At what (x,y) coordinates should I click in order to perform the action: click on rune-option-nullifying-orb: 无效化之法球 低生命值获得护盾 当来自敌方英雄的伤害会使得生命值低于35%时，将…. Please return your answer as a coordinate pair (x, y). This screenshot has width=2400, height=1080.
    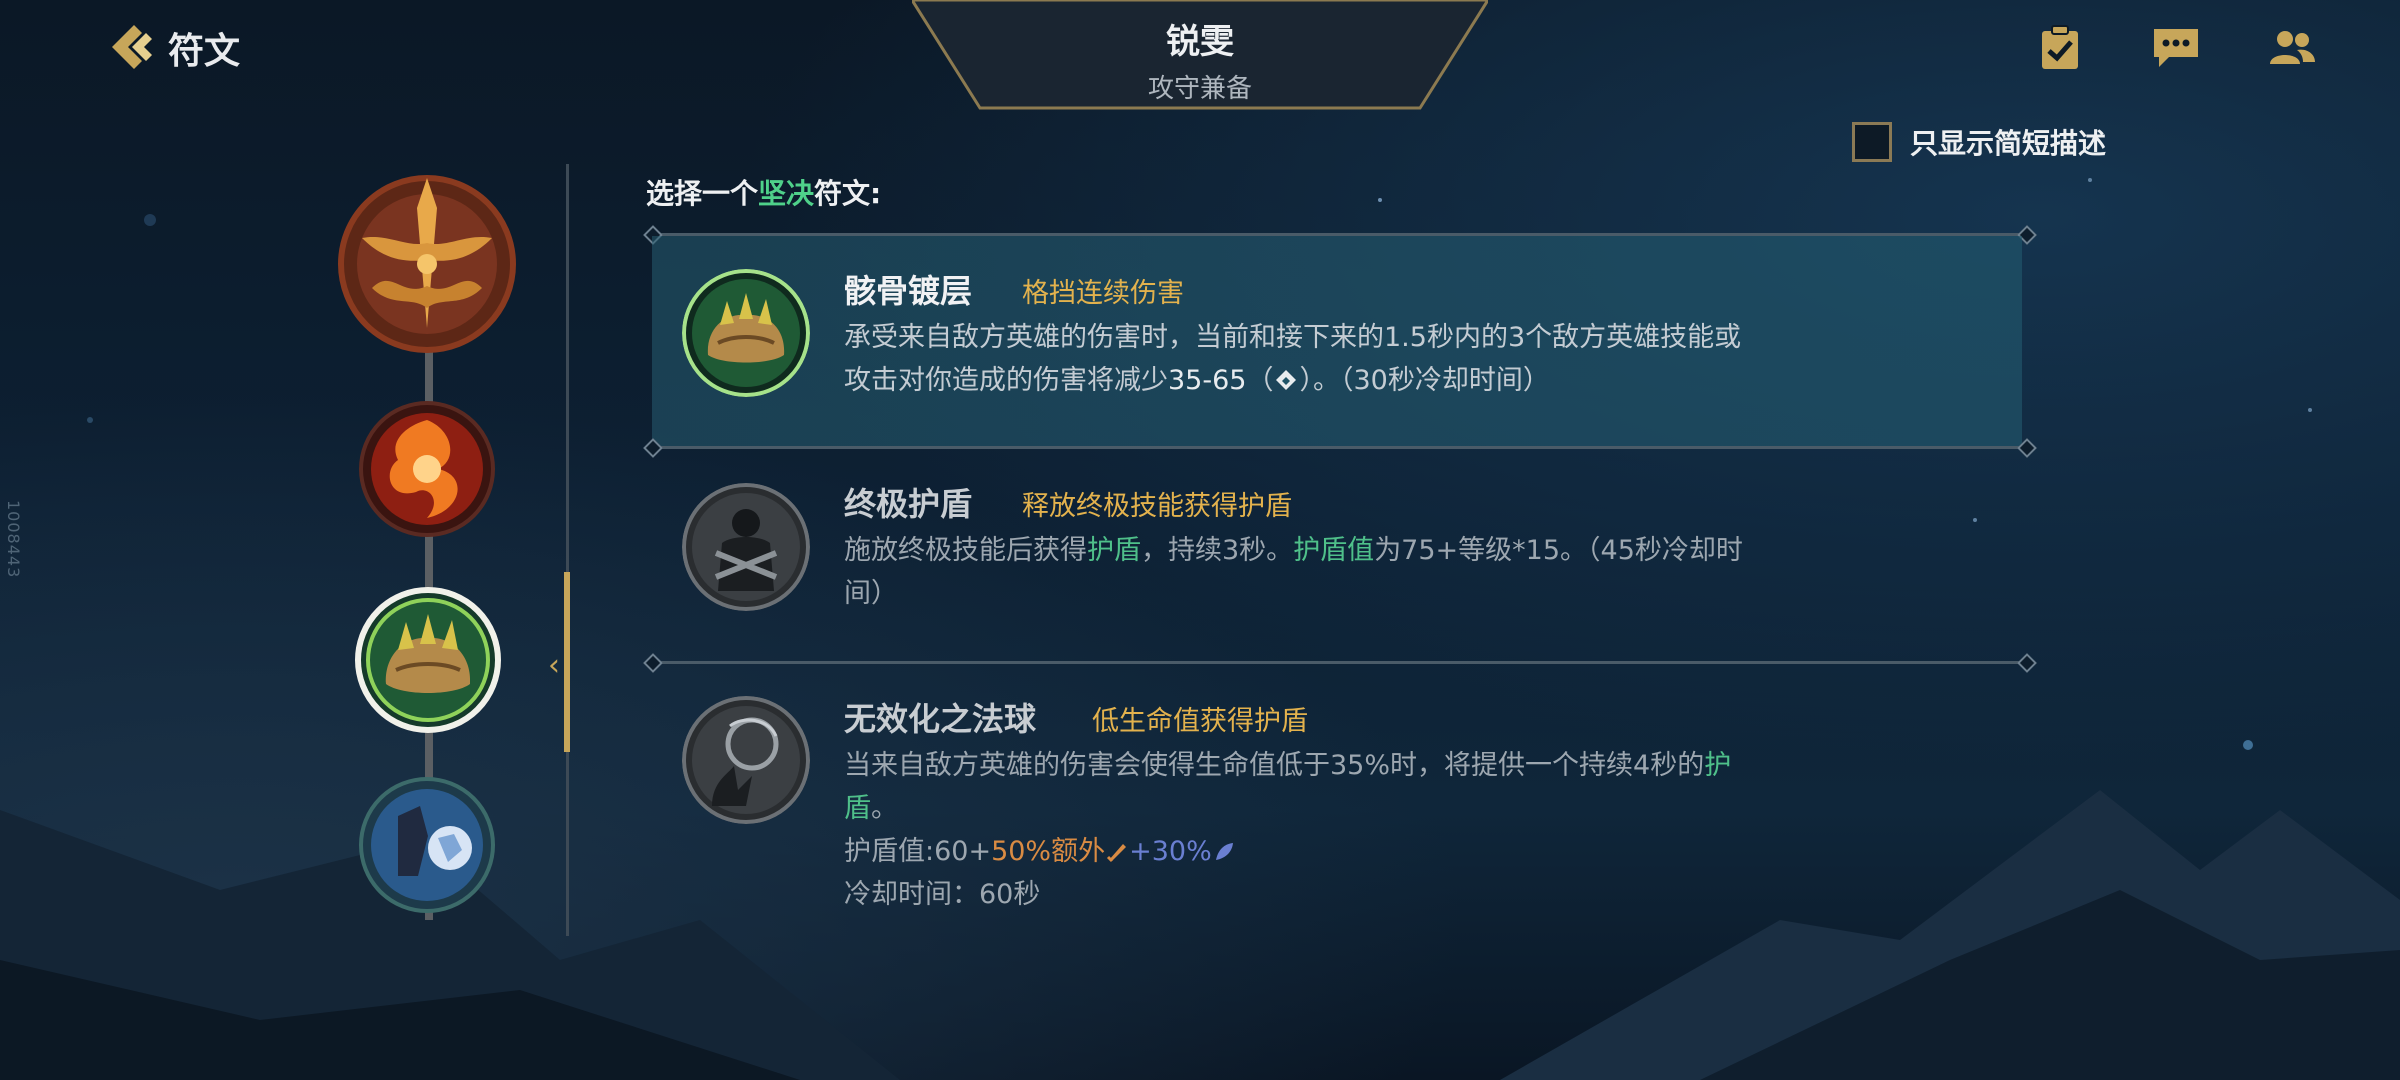
    Looking at the image, I should click on (1337, 799).